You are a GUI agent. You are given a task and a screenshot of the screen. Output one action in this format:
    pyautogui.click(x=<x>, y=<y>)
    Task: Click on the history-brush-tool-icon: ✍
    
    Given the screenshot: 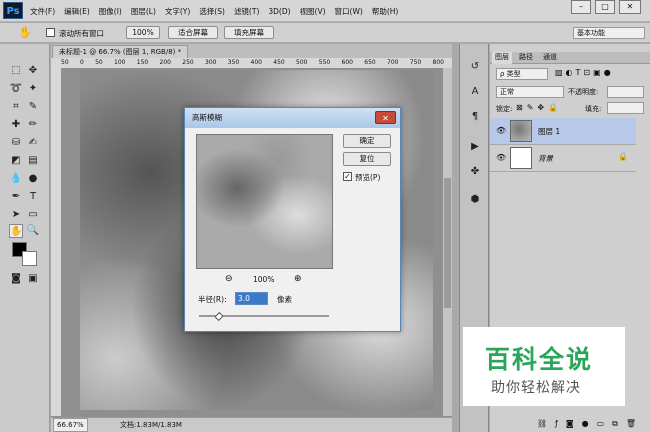 What is the action you would take?
    pyautogui.click(x=33, y=143)
    